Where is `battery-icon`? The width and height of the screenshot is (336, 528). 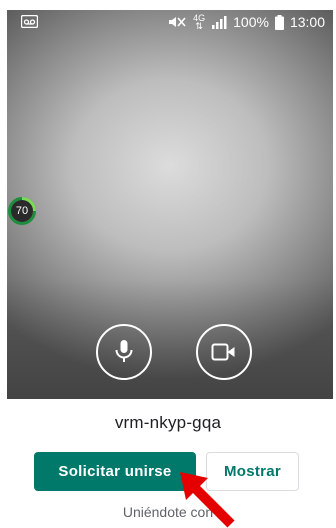
battery-icon is located at coordinates (279, 22).